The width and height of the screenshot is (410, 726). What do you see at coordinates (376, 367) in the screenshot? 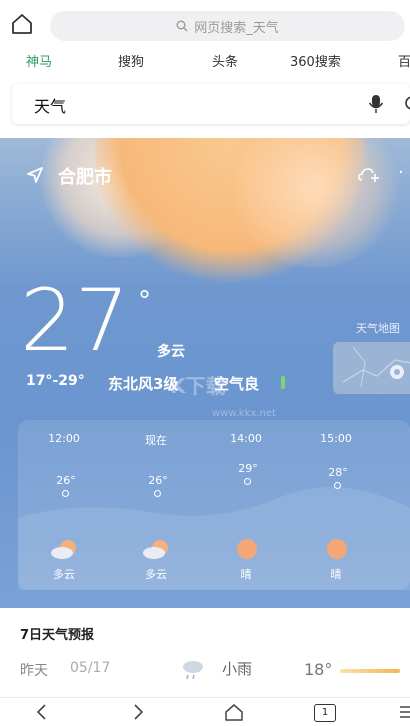
I see `map-icon` at bounding box center [376, 367].